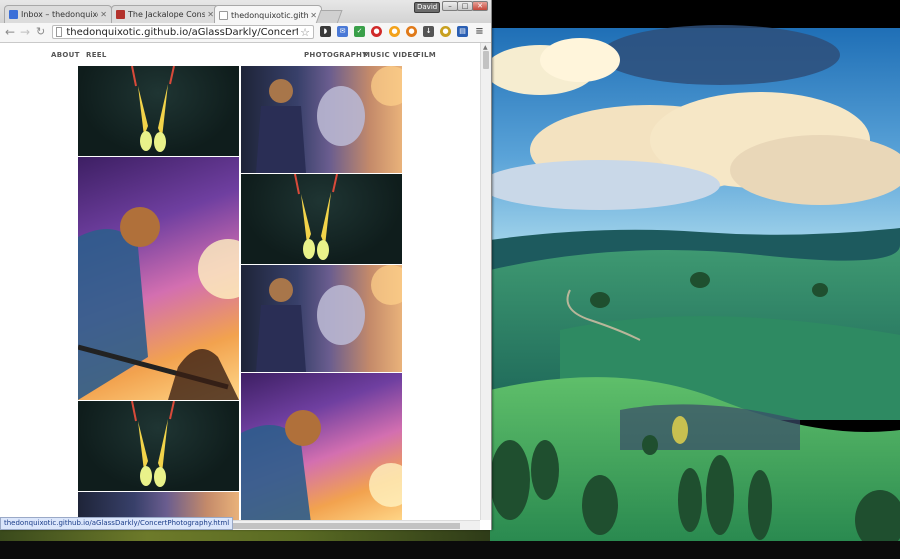  What do you see at coordinates (65, 55) in the screenshot?
I see `nav-about: ABOUT` at bounding box center [65, 55].